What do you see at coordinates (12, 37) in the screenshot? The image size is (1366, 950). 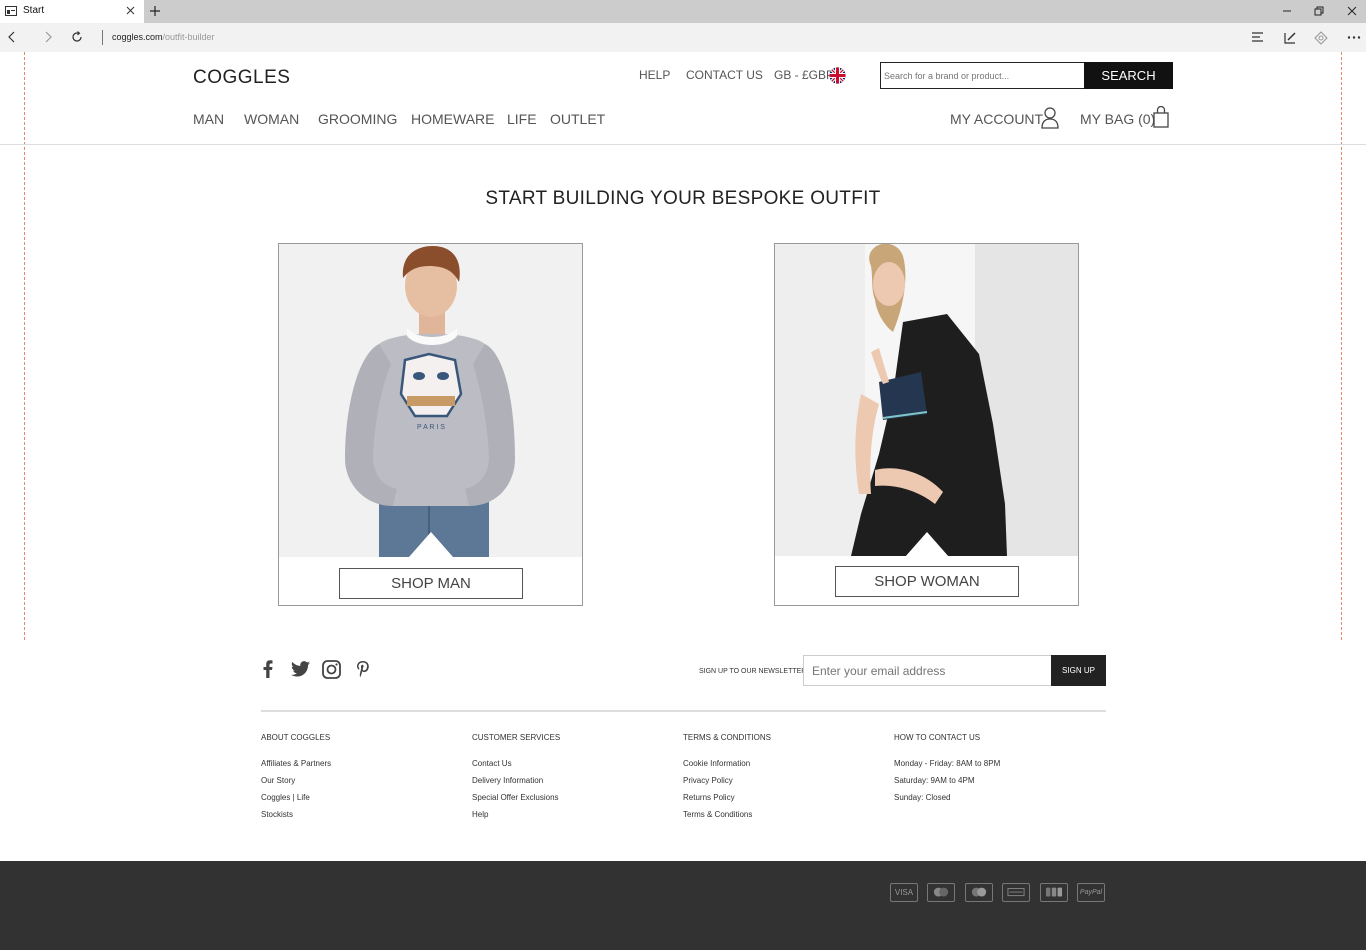 I see `back-icon` at bounding box center [12, 37].